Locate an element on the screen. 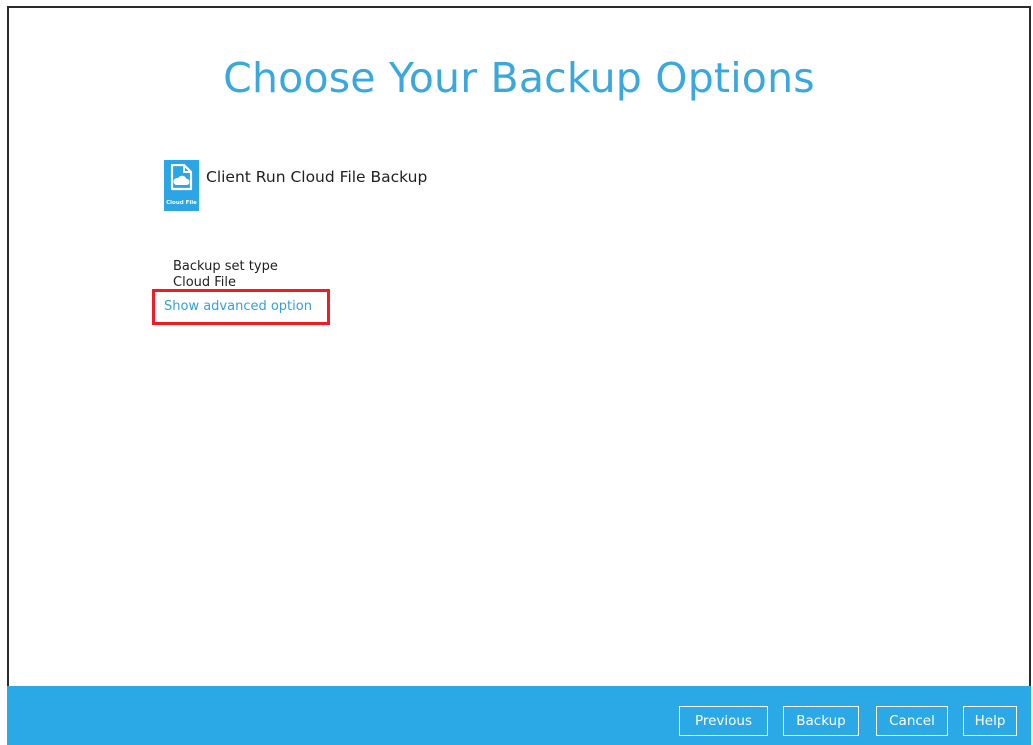  help-button: Help is located at coordinates (990, 721).